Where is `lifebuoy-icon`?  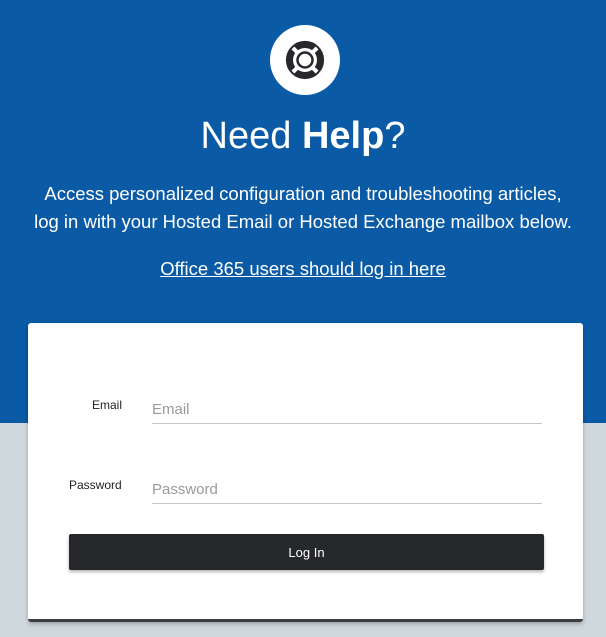
lifebuoy-icon is located at coordinates (305, 60).